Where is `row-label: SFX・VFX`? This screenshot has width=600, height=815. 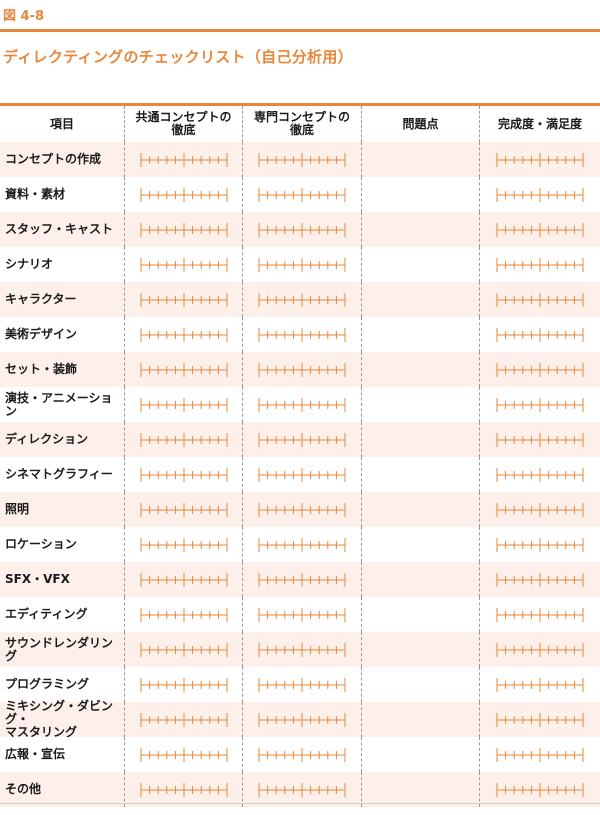 row-label: SFX・VFX is located at coordinates (62, 579).